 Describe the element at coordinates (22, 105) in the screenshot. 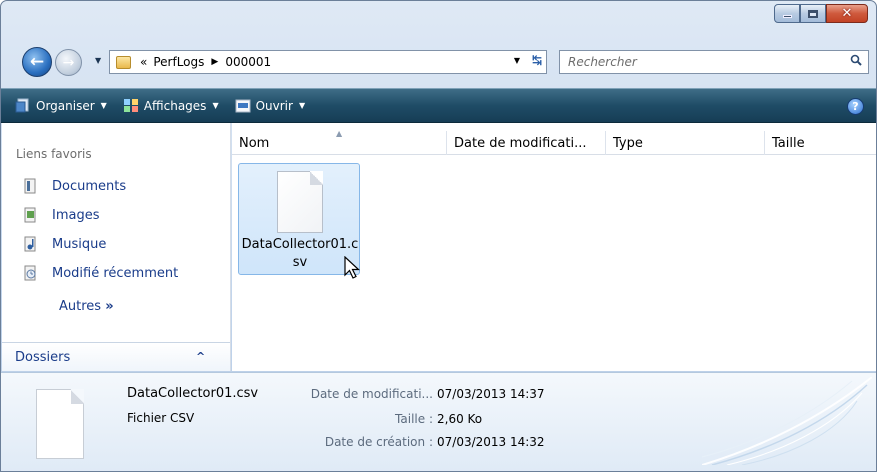

I see `organize-icon` at that location.